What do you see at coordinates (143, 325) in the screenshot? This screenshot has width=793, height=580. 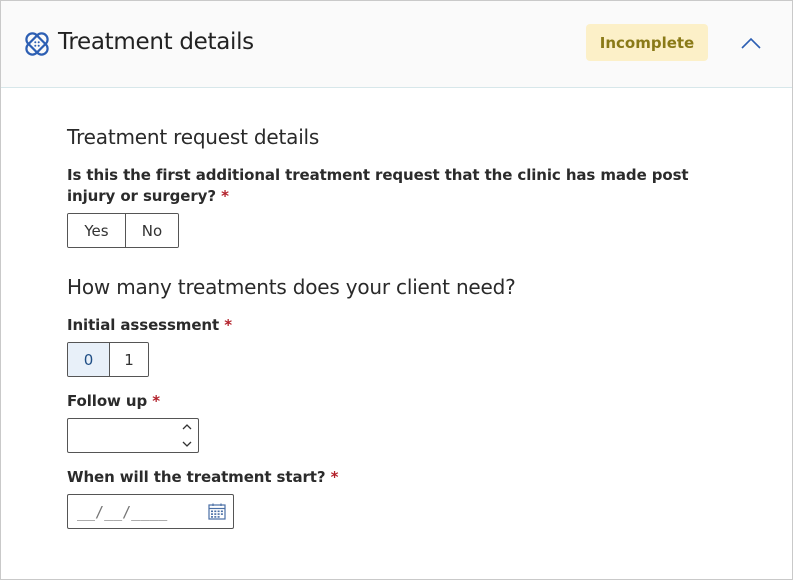 I see `initial-assessment-text: Initial assessment` at bounding box center [143, 325].